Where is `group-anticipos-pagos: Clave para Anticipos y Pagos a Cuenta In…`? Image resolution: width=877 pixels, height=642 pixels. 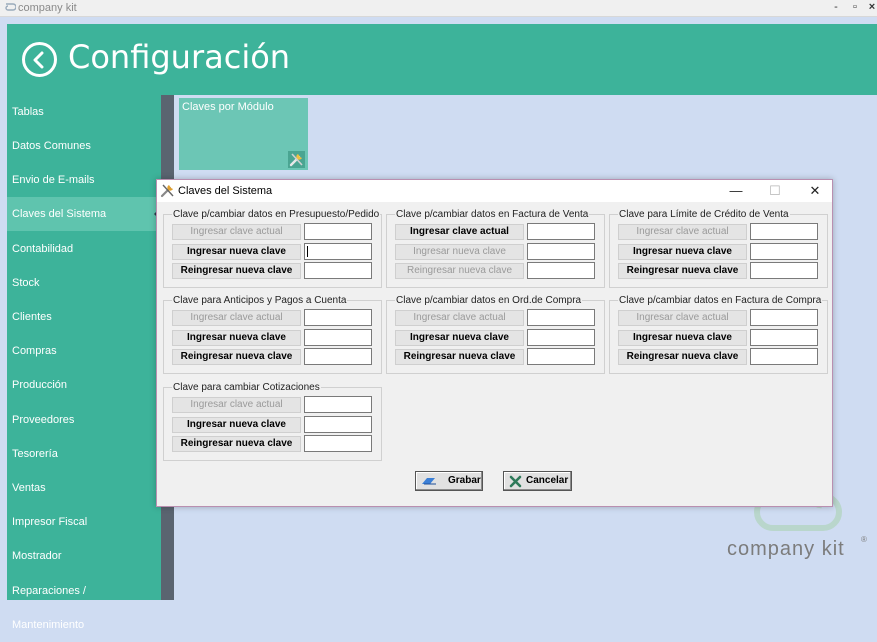 group-anticipos-pagos: Clave para Anticipos y Pagos a Cuenta In… is located at coordinates (272, 334).